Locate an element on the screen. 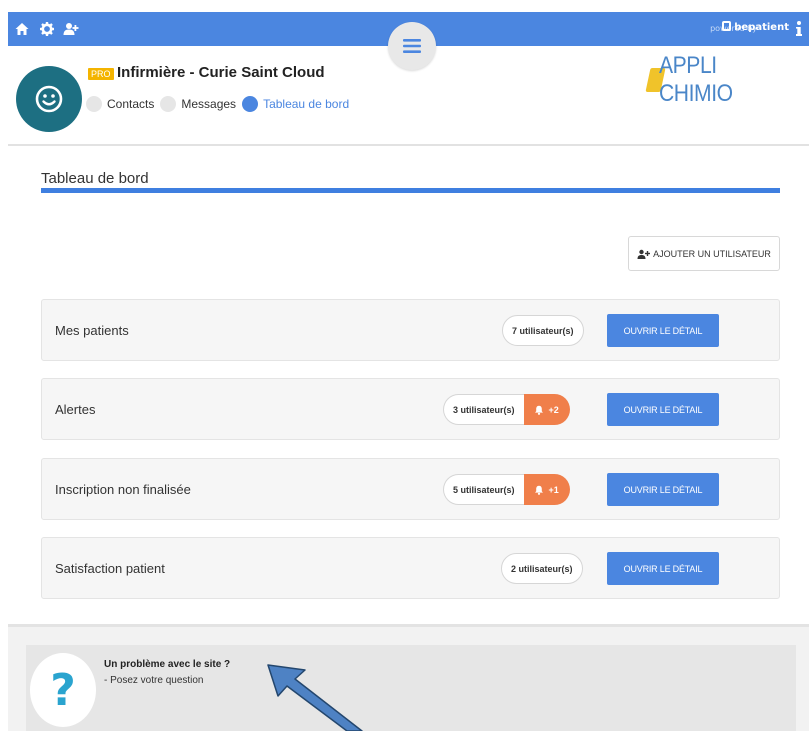  question-icon: ? is located at coordinates (63, 690).